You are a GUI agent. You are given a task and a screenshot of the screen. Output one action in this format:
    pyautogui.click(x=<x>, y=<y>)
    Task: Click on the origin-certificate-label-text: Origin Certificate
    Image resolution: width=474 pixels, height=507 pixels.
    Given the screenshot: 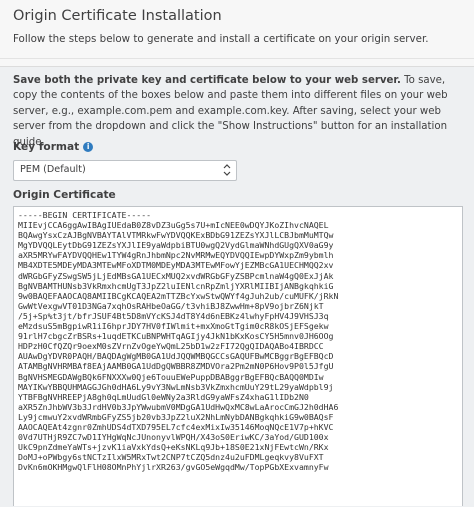 What is the action you would take?
    pyautogui.click(x=64, y=195)
    